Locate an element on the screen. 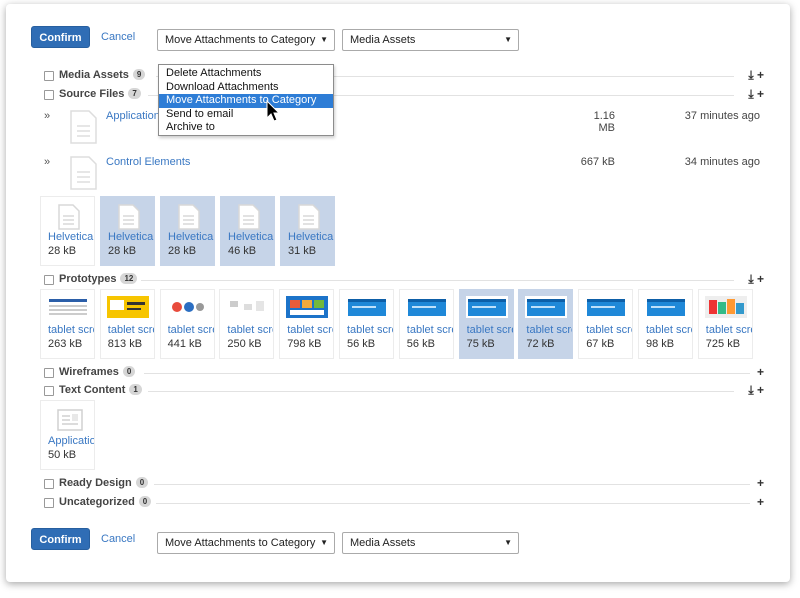 Image resolution: width=800 pixels, height=598 pixels. attachment-tile: tablet screen 813 kB is located at coordinates (127, 324).